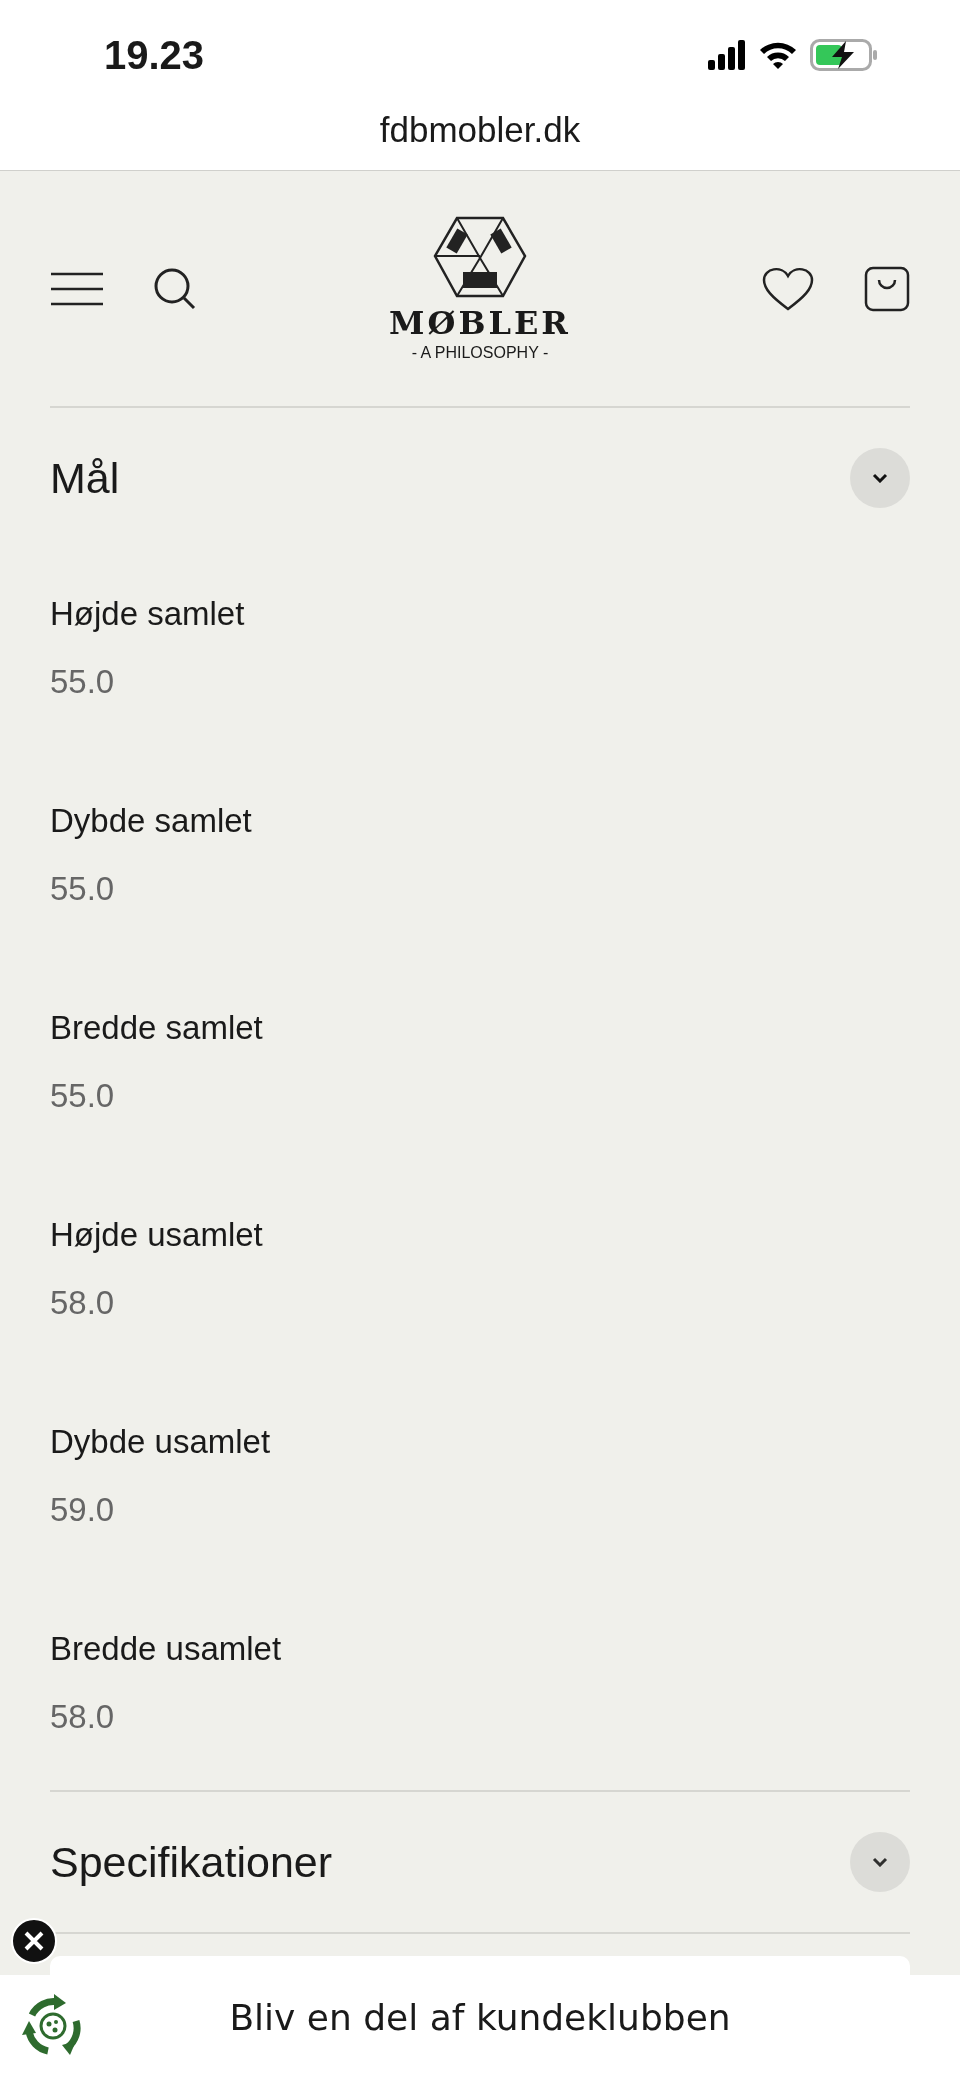  Describe the element at coordinates (778, 55) in the screenshot. I see `wifi-icon` at that location.